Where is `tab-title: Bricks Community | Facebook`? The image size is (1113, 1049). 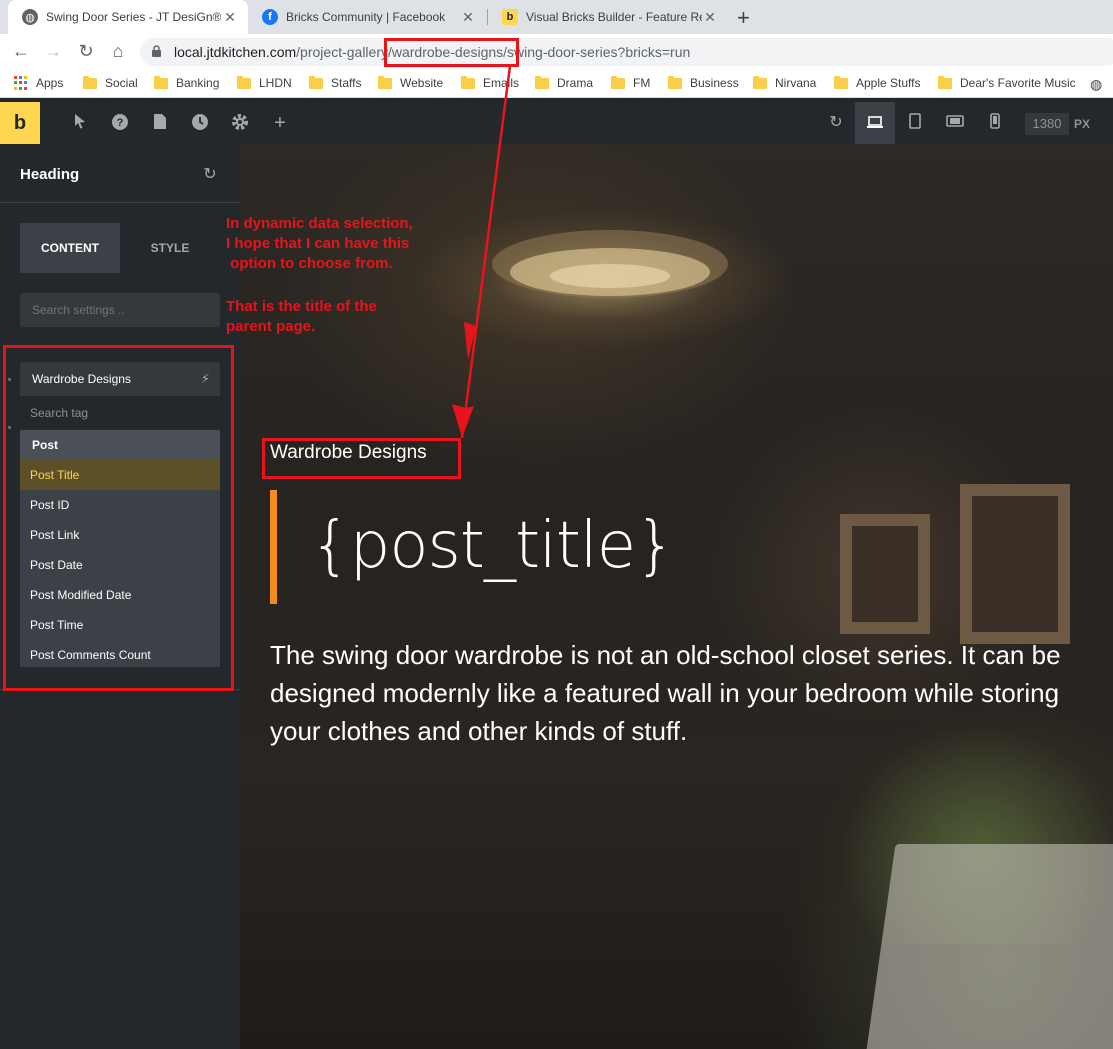 tab-title: Bricks Community | Facebook is located at coordinates (366, 17).